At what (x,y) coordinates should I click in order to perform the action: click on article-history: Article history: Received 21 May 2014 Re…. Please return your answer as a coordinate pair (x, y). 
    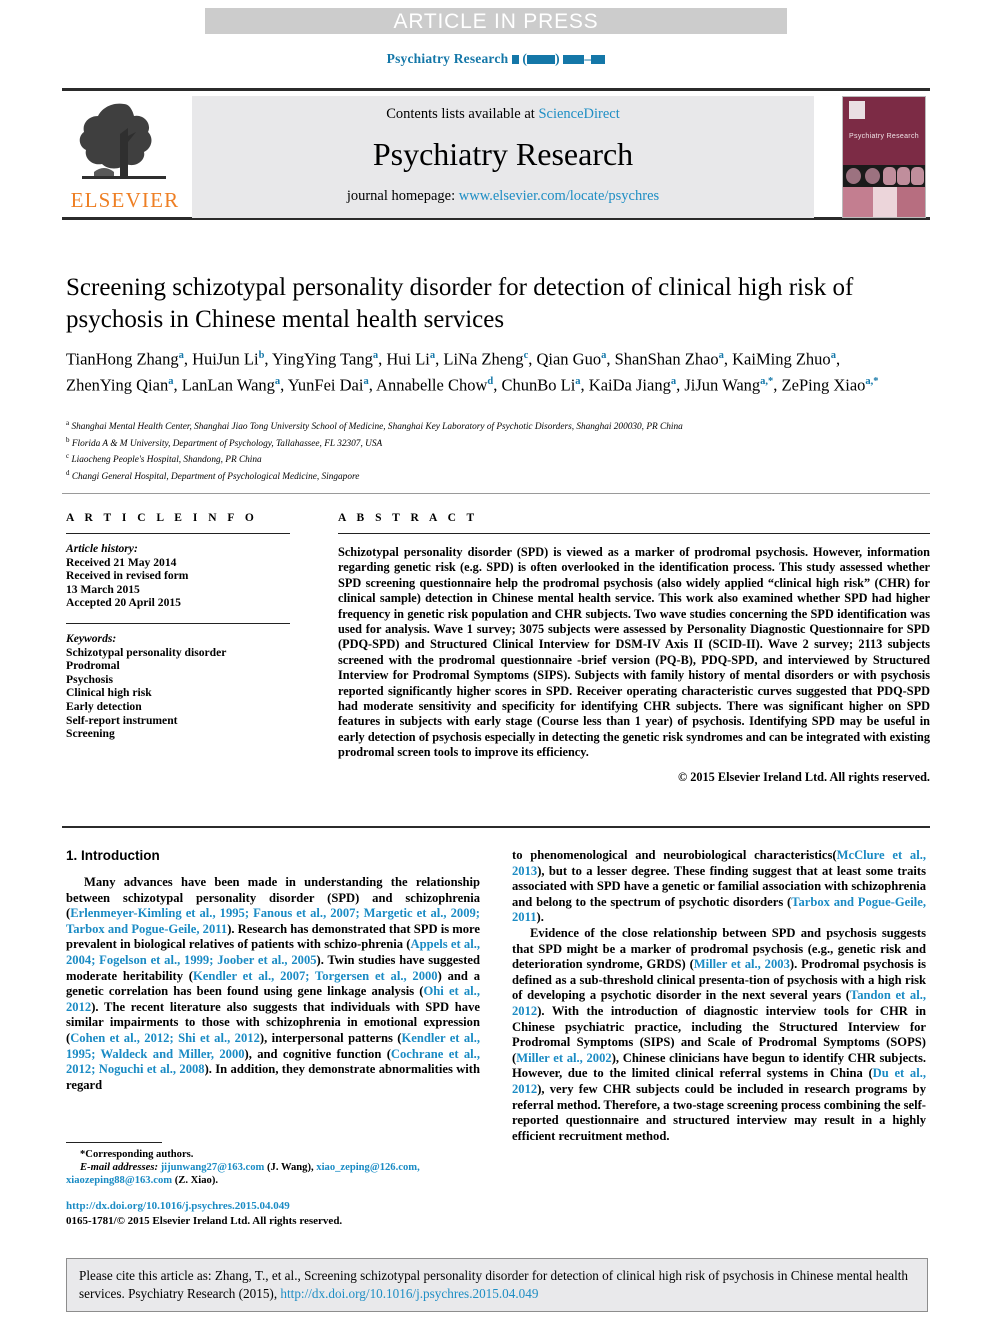
    Looking at the image, I should click on (181, 576).